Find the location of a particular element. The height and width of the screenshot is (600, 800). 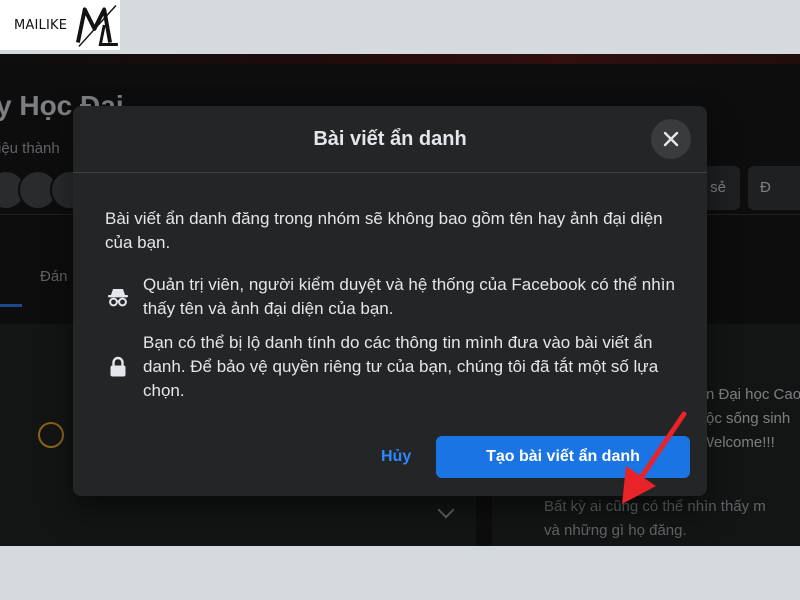

watermark-text: MAILIKE is located at coordinates (41, 25).